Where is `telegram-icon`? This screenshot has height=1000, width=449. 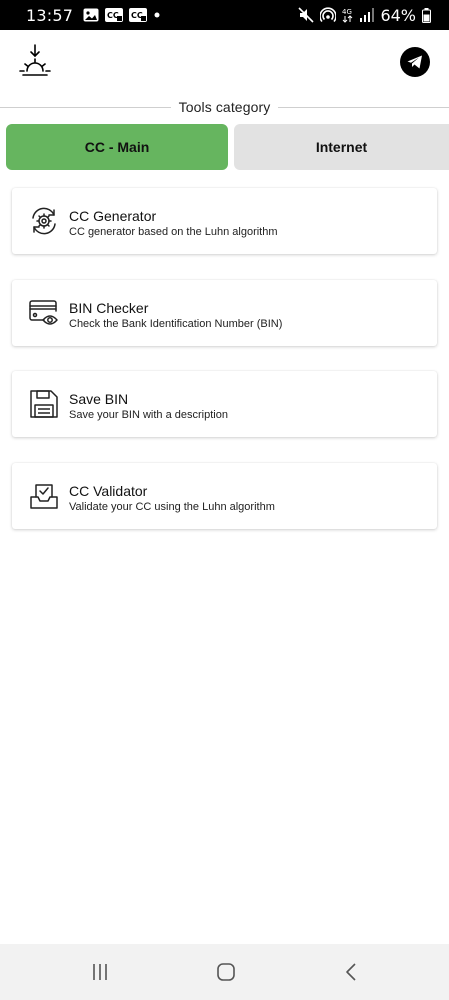 telegram-icon is located at coordinates (415, 62).